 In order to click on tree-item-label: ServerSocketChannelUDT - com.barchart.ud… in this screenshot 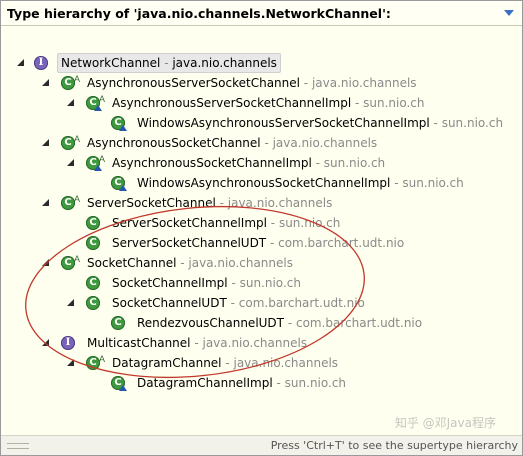, I will do `click(258, 243)`.